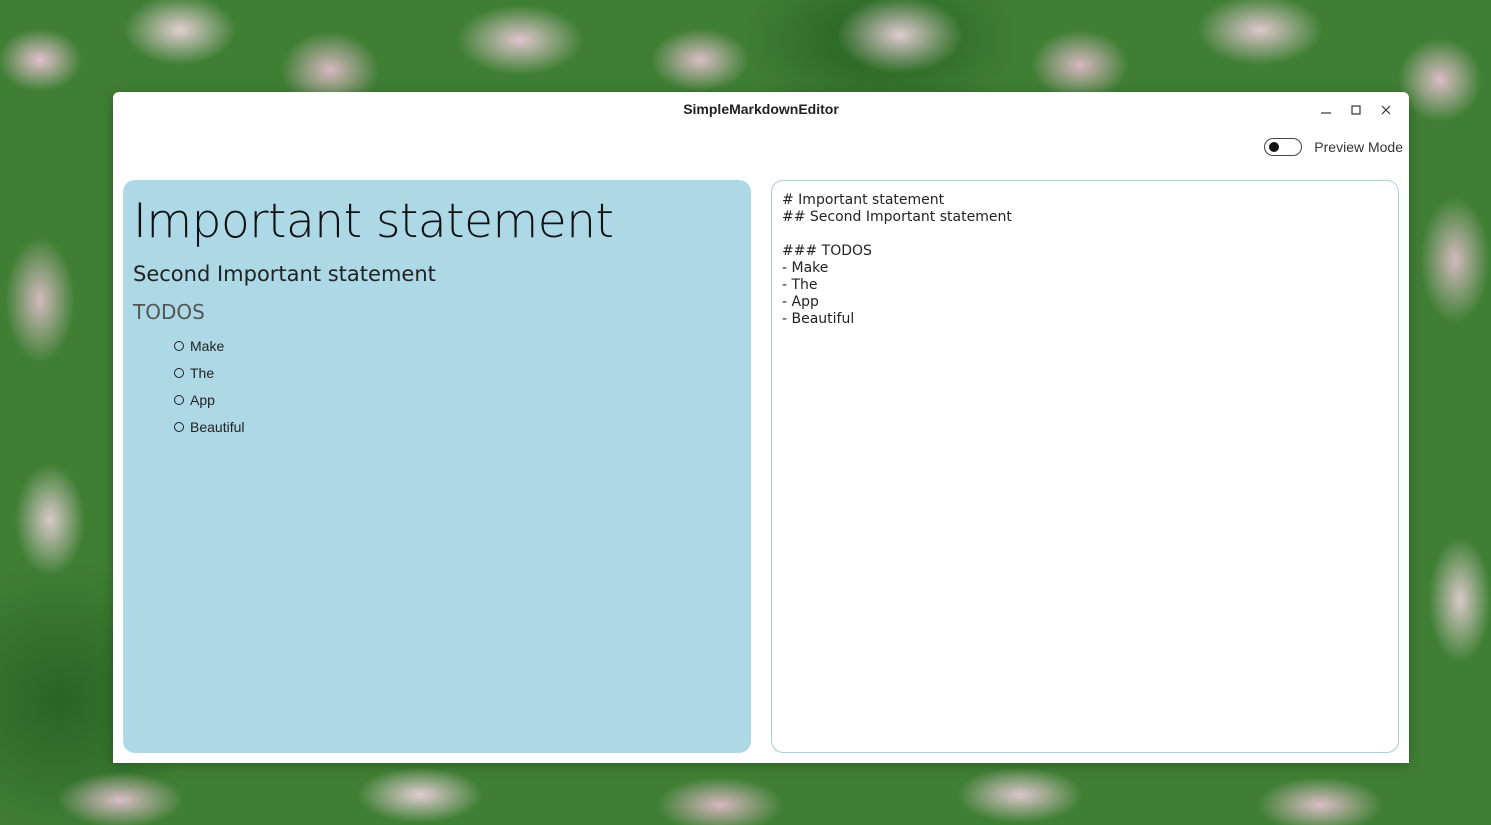 This screenshot has width=1491, height=825. Describe the element at coordinates (1283, 147) in the screenshot. I see `preview-mode-toggle` at that location.